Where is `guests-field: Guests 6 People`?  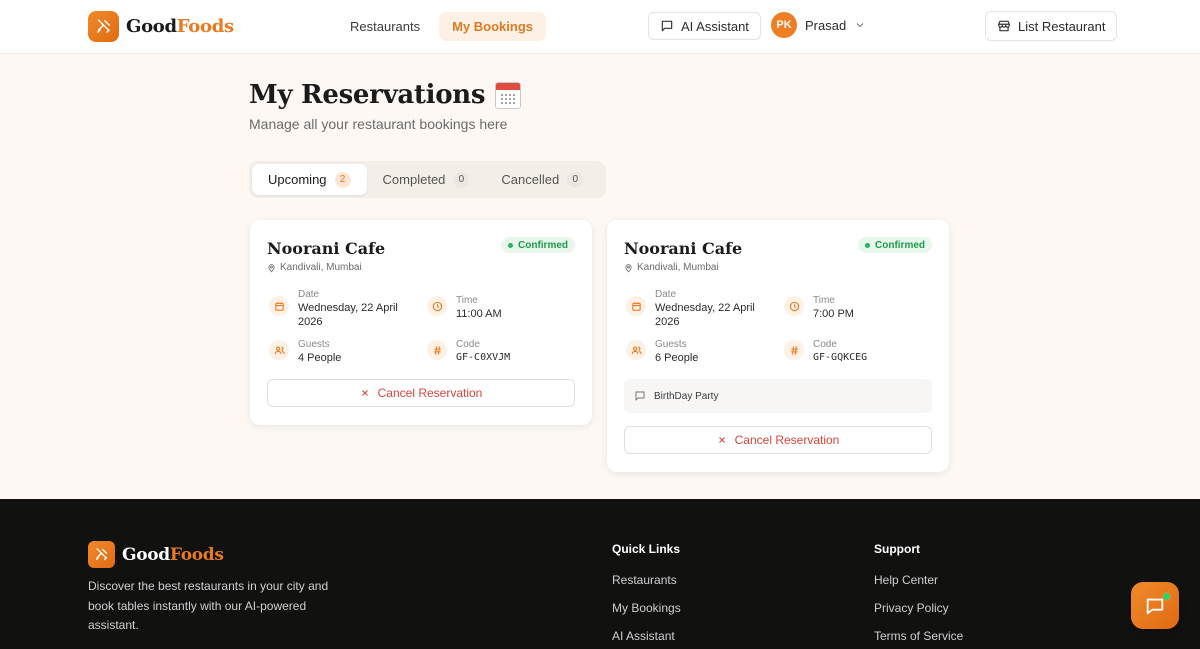 guests-field: Guests 6 People is located at coordinates (662, 352).